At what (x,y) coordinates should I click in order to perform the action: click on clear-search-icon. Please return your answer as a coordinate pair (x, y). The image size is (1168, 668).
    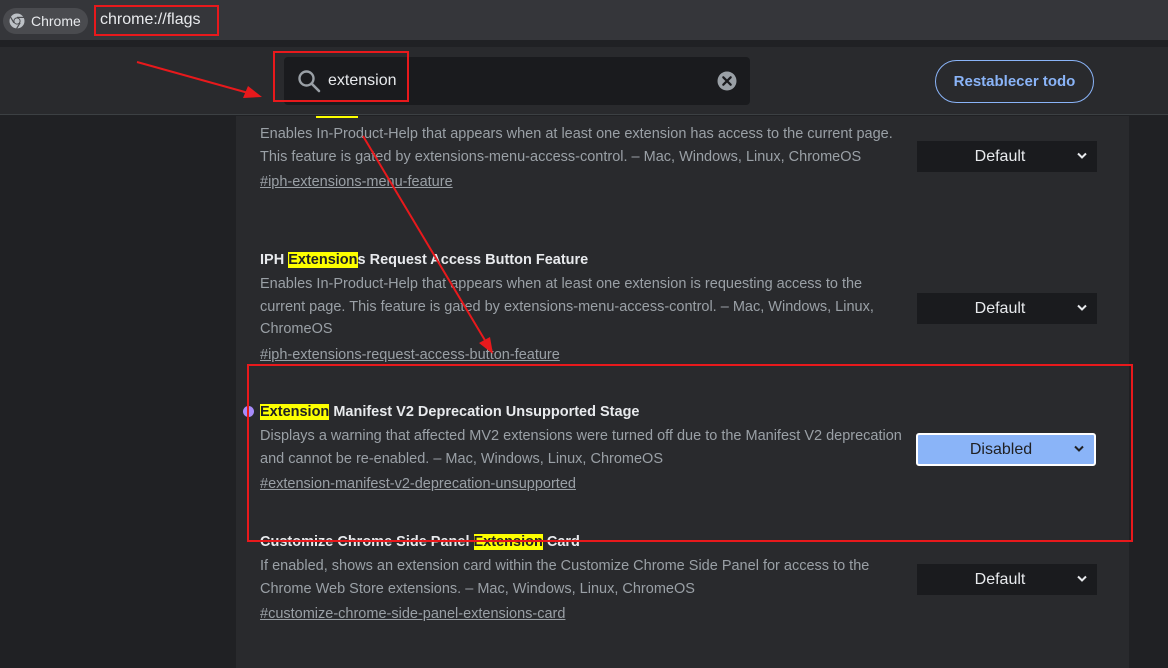
    Looking at the image, I should click on (727, 81).